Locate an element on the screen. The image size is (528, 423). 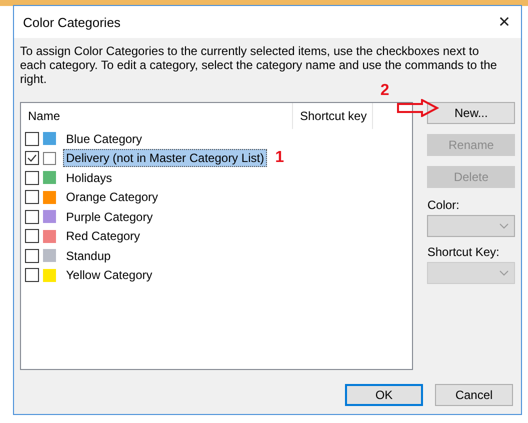
close-button: ✕ is located at coordinates (504, 22).